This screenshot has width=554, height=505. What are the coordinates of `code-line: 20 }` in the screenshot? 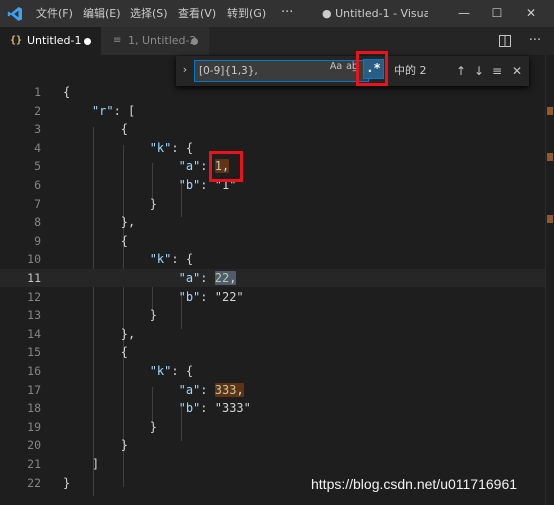 It's located at (272, 445).